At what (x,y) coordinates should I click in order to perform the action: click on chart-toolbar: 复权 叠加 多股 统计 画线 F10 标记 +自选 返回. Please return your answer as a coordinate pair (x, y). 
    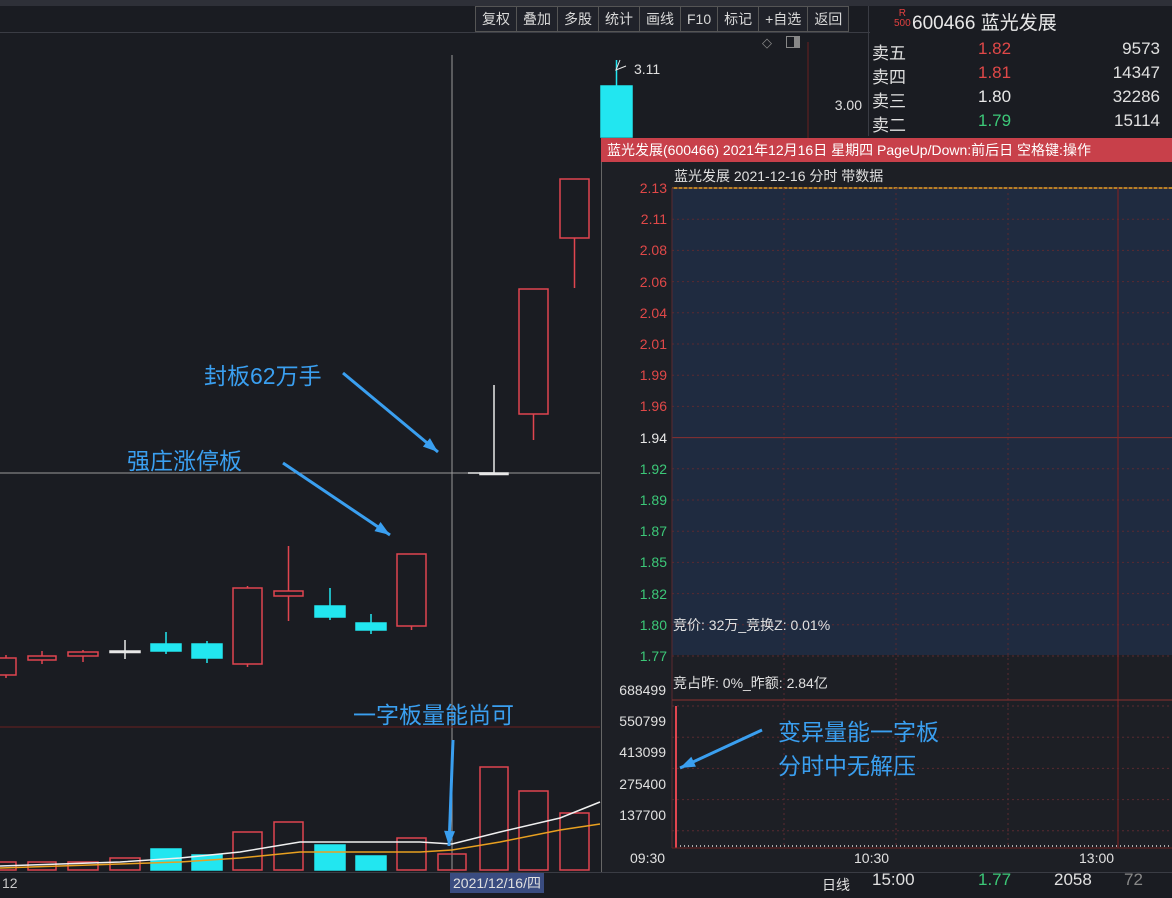
    Looking at the image, I should click on (662, 19).